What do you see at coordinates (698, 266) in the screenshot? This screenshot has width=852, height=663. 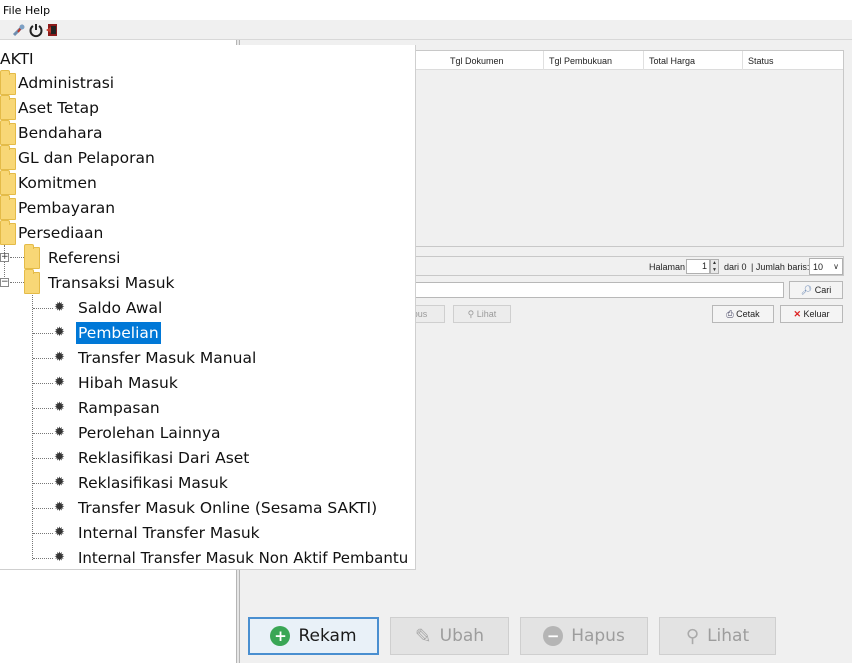 I see `page-number-input: 1` at bounding box center [698, 266].